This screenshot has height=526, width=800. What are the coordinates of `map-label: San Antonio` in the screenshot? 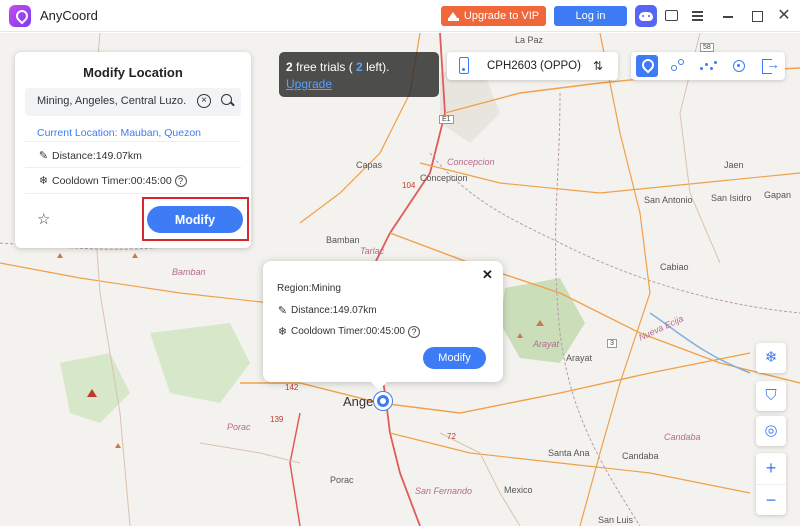 It's located at (668, 200).